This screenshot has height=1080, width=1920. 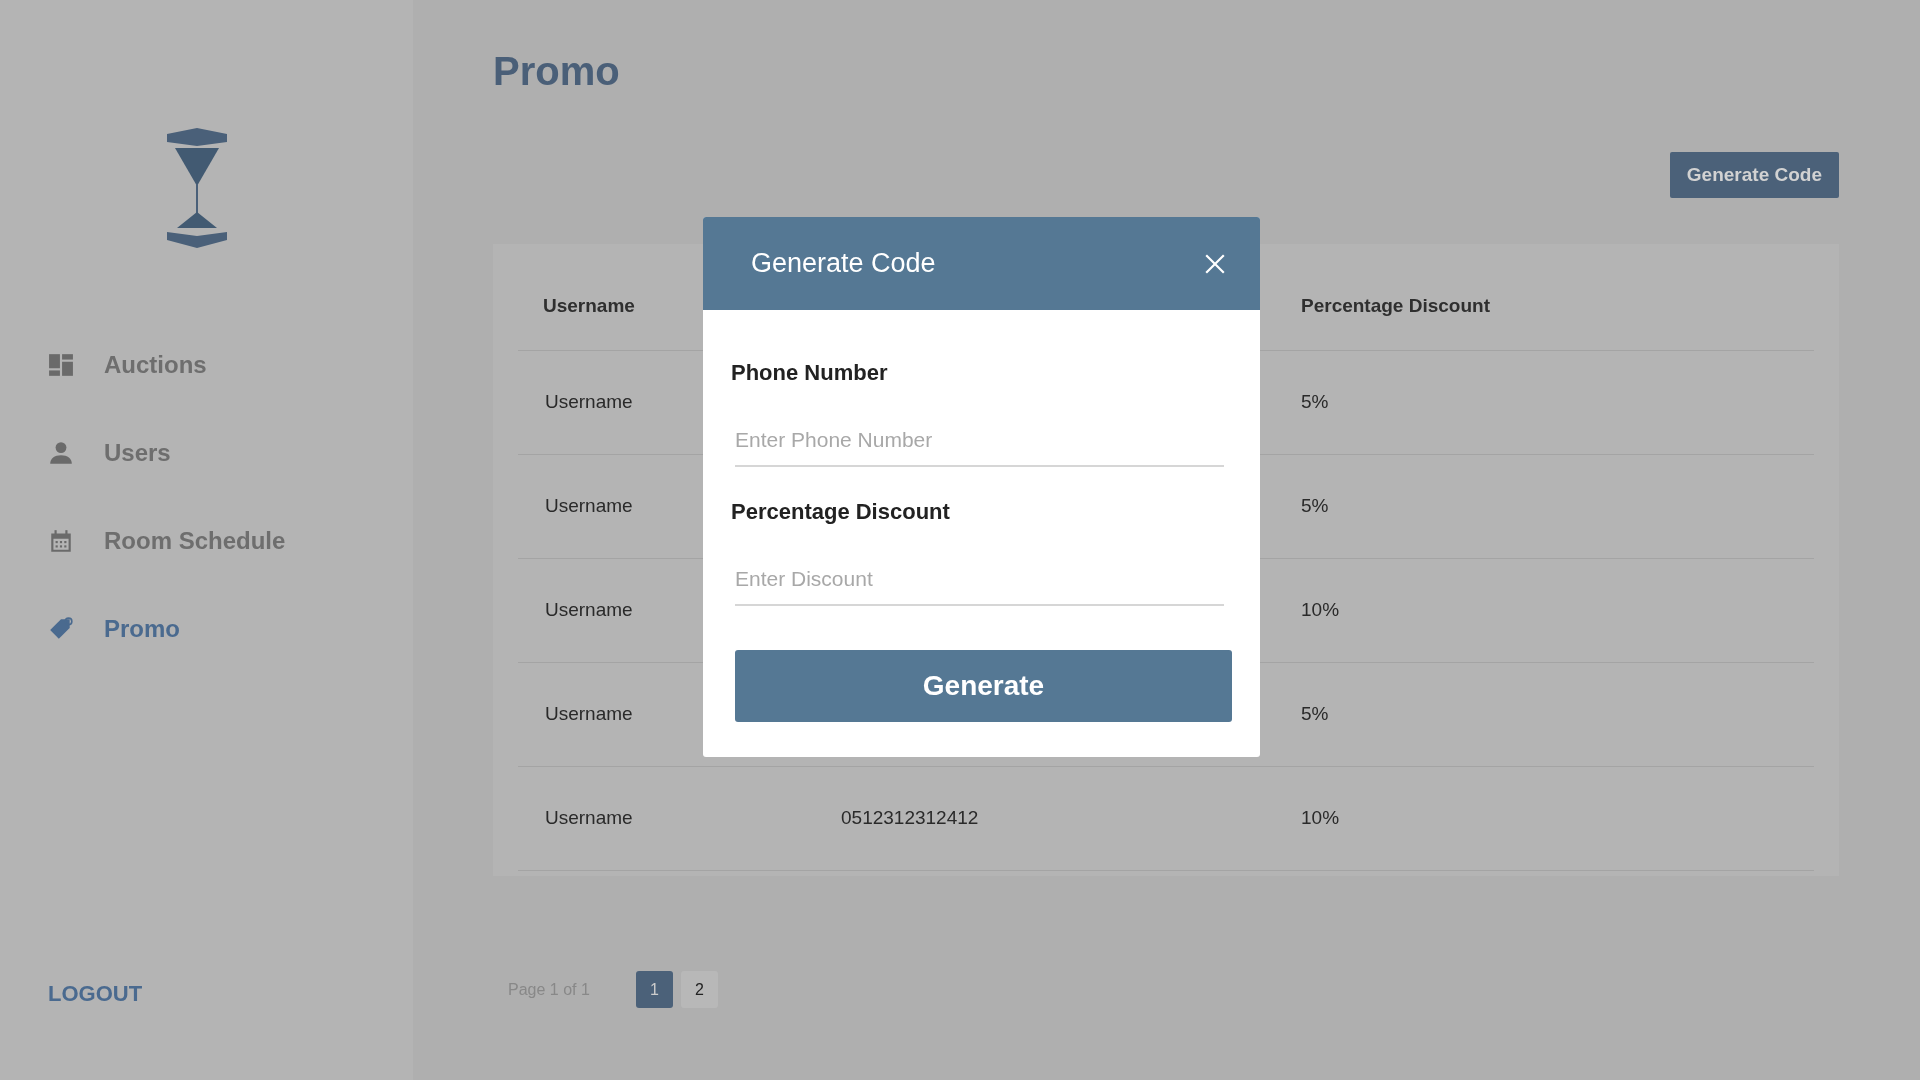 I want to click on column-header: Percentage Discount, so click(x=1395, y=305).